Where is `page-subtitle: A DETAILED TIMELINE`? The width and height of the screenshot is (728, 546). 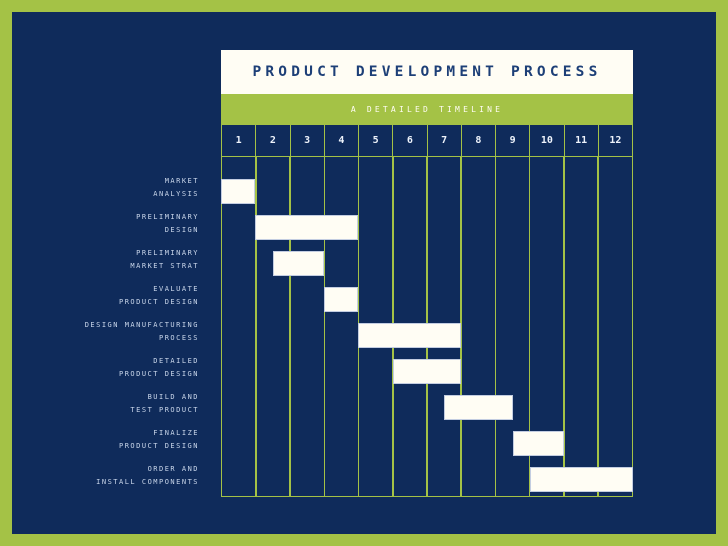
page-subtitle: A DETAILED TIMELINE is located at coordinates (427, 109).